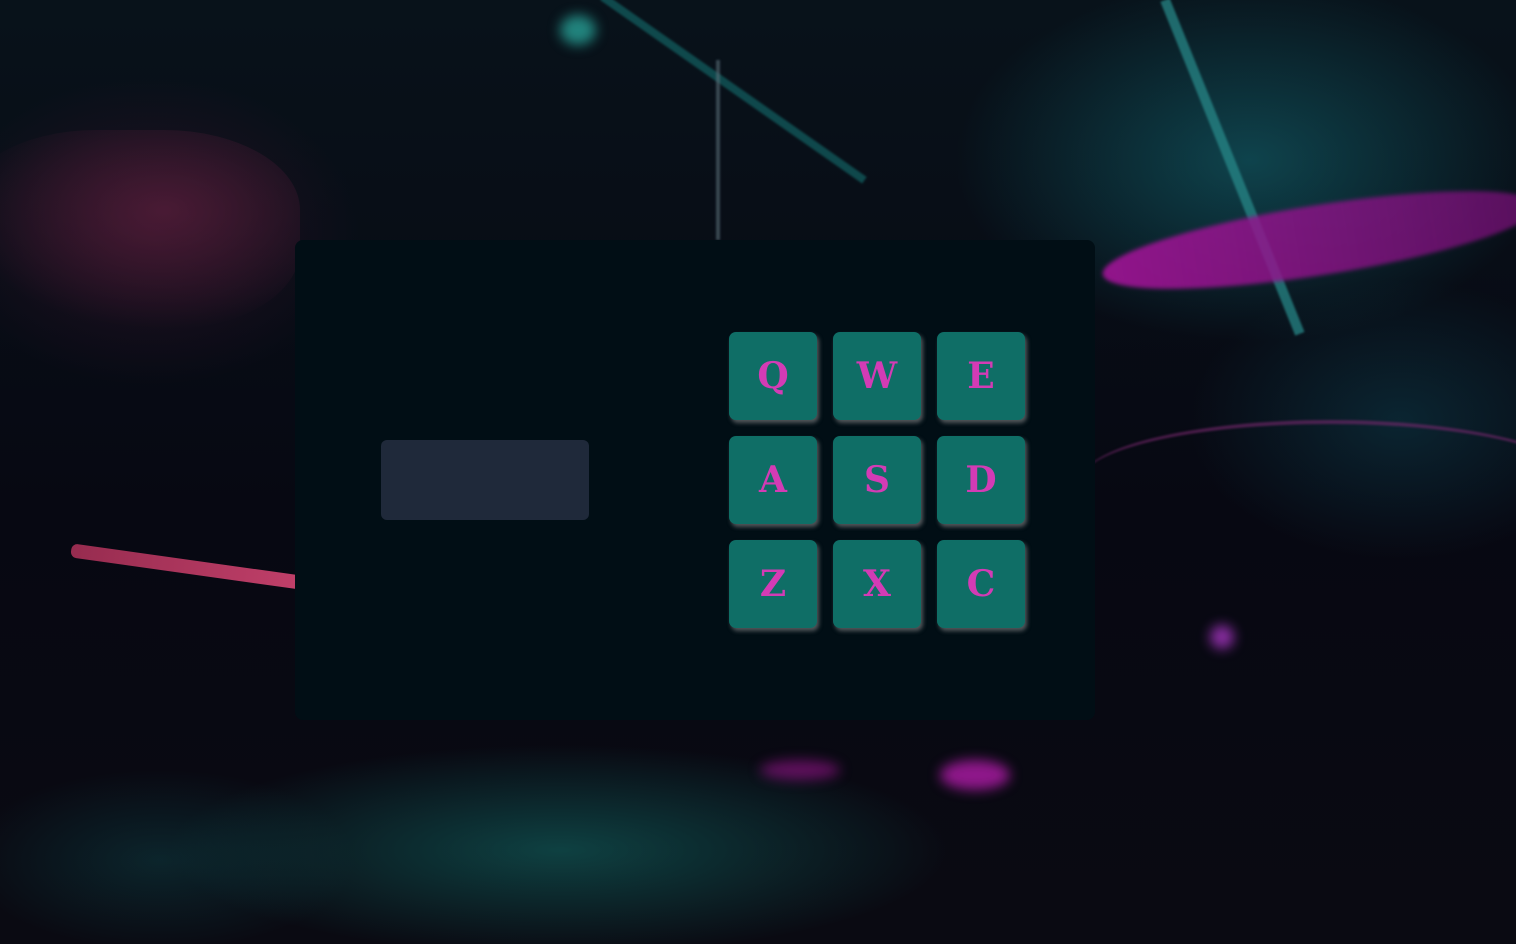  Describe the element at coordinates (150, 230) in the screenshot. I see `drummer-arm` at that location.